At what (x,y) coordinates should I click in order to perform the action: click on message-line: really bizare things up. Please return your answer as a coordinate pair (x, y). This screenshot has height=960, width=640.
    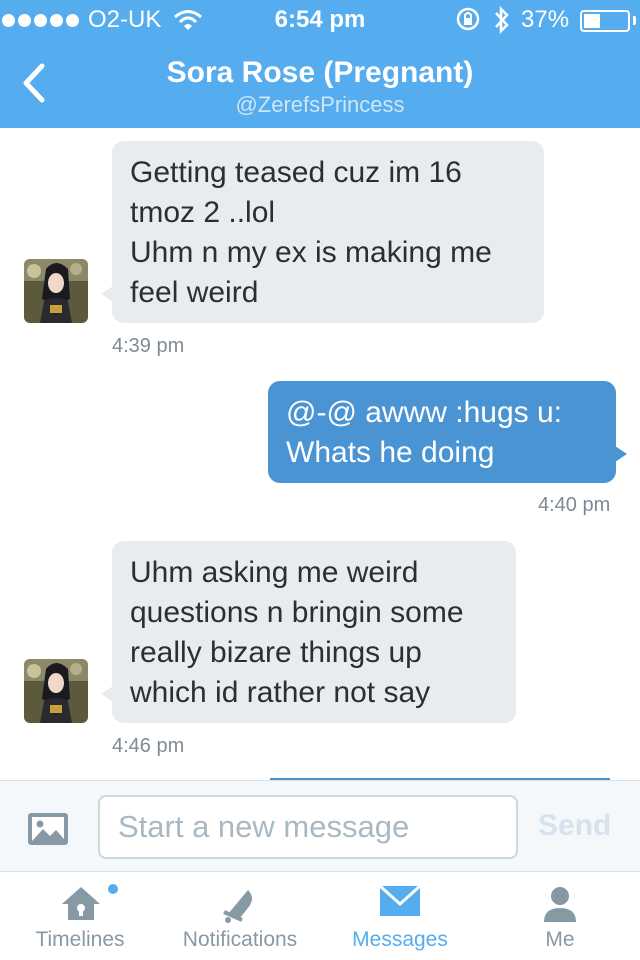
    Looking at the image, I should click on (276, 652).